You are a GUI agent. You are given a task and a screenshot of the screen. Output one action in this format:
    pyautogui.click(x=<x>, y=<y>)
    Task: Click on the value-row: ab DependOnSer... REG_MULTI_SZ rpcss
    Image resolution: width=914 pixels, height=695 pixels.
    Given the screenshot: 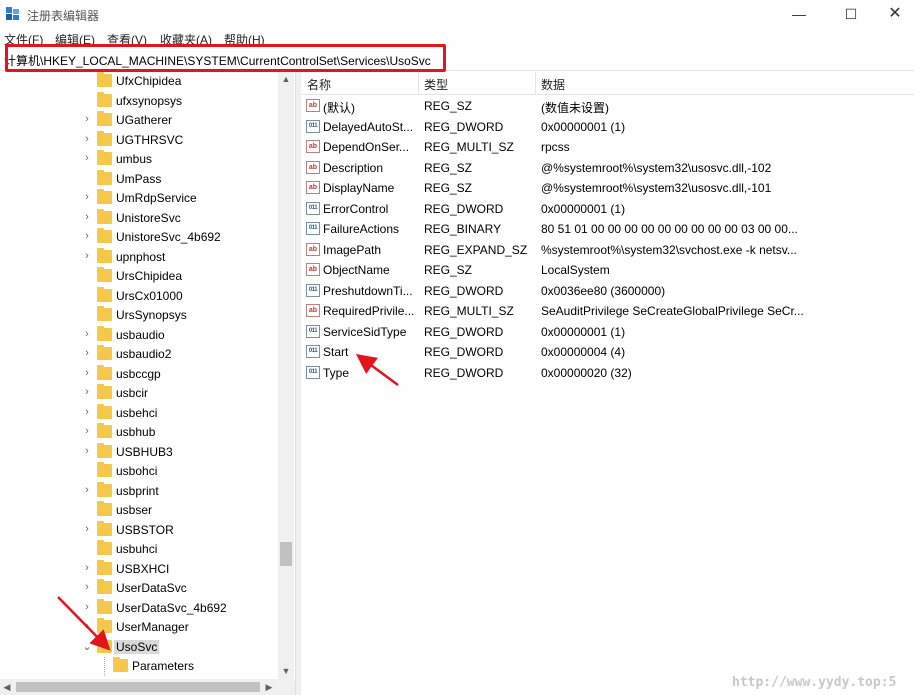 What is the action you would take?
    pyautogui.click(x=607, y=147)
    